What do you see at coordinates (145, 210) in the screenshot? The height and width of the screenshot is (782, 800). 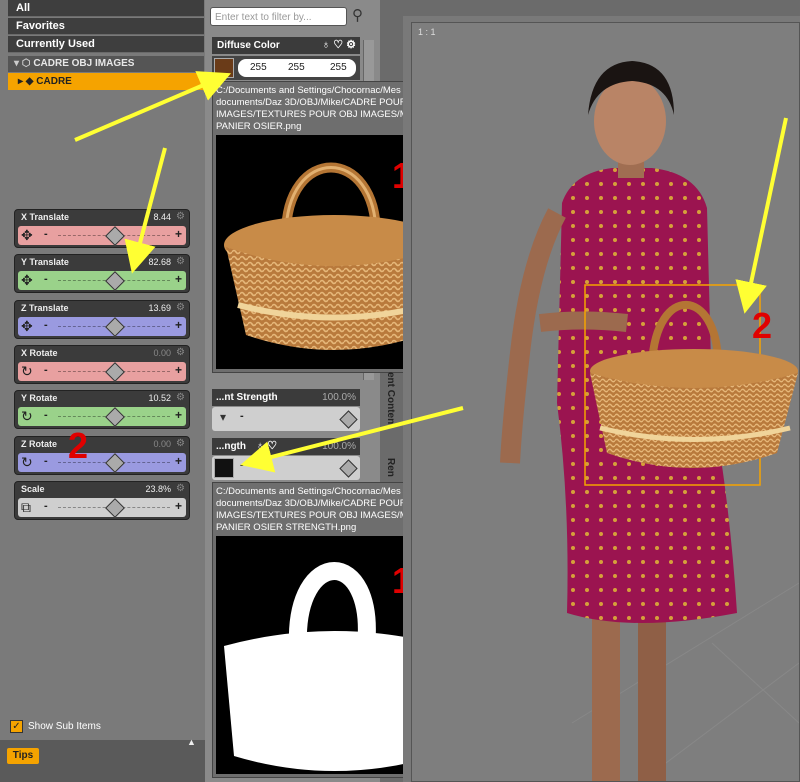 I see `arrow-to-y-translate` at bounding box center [145, 210].